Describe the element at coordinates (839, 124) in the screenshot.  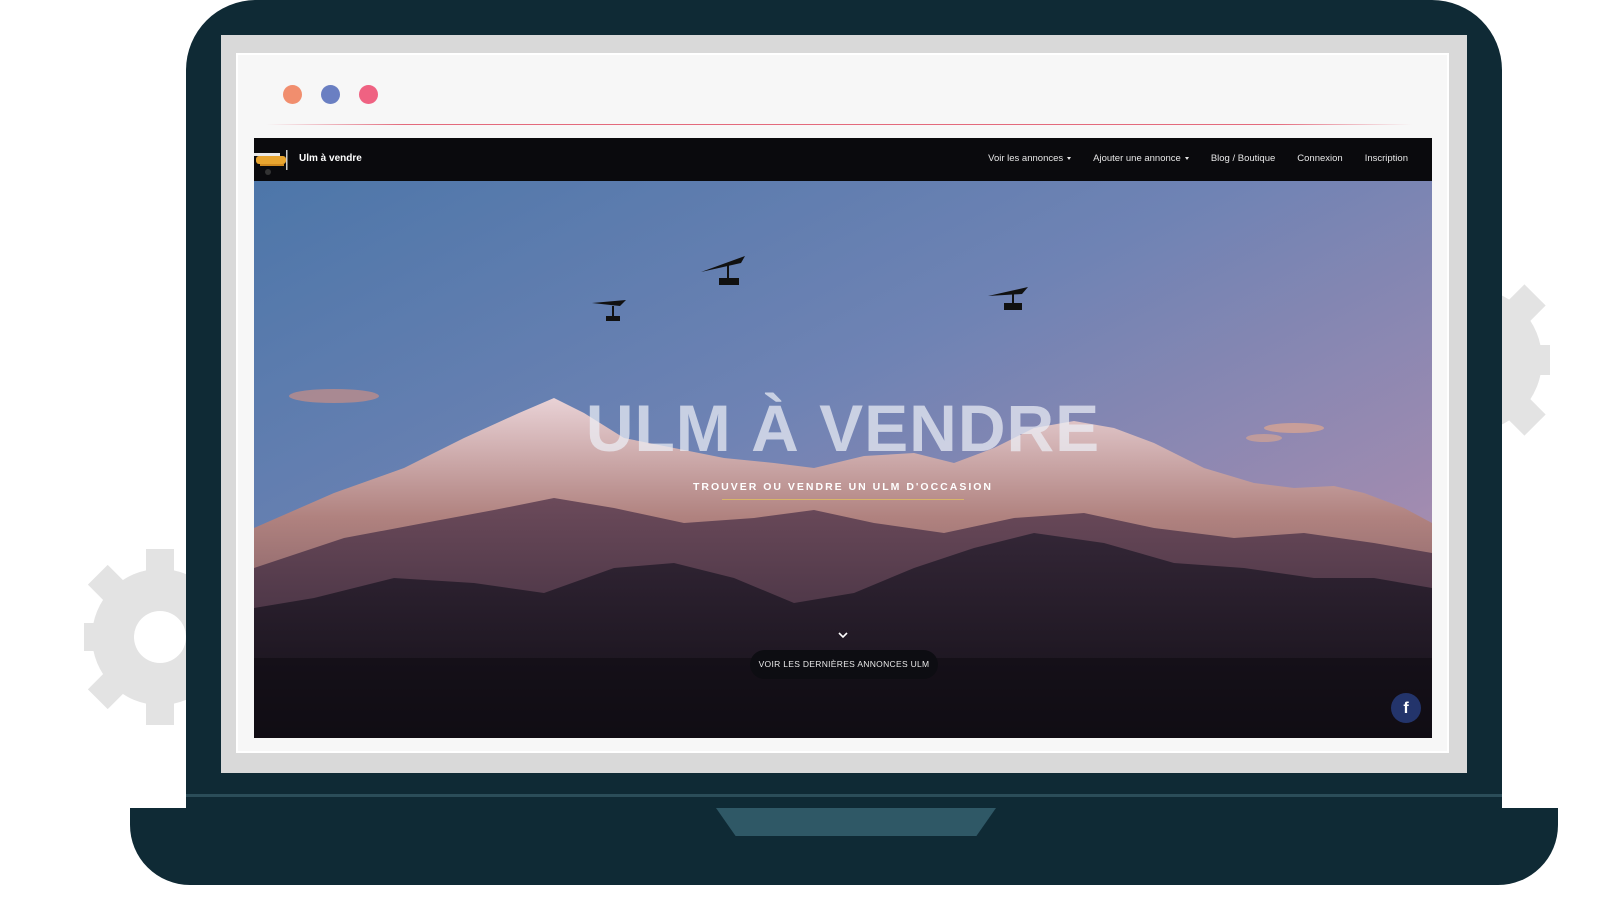
I see `browser-separator` at that location.